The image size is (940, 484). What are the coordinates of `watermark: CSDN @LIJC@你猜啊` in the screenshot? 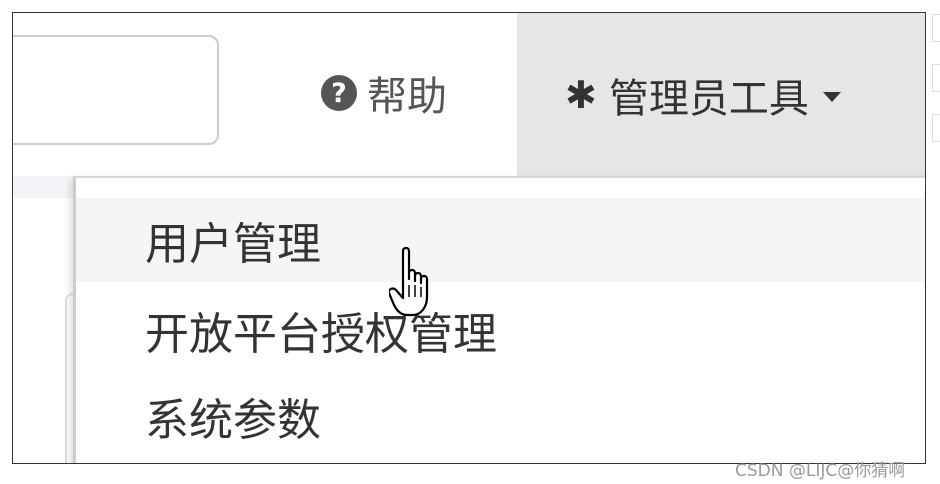 It's located at (820, 471).